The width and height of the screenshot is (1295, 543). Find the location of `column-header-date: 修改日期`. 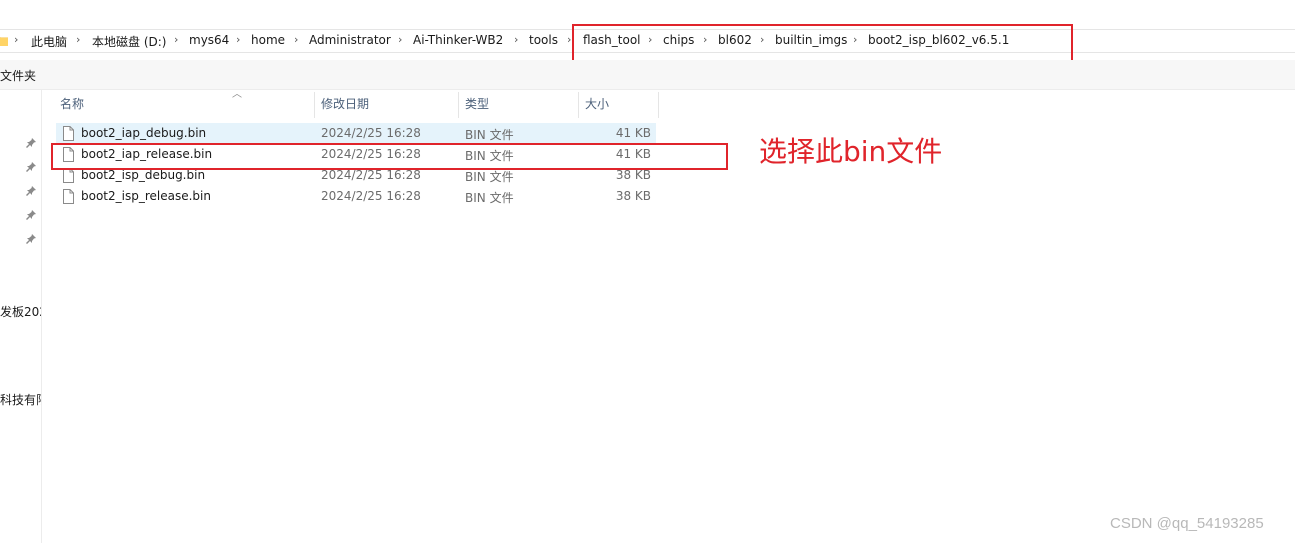

column-header-date: 修改日期 is located at coordinates (387, 105).